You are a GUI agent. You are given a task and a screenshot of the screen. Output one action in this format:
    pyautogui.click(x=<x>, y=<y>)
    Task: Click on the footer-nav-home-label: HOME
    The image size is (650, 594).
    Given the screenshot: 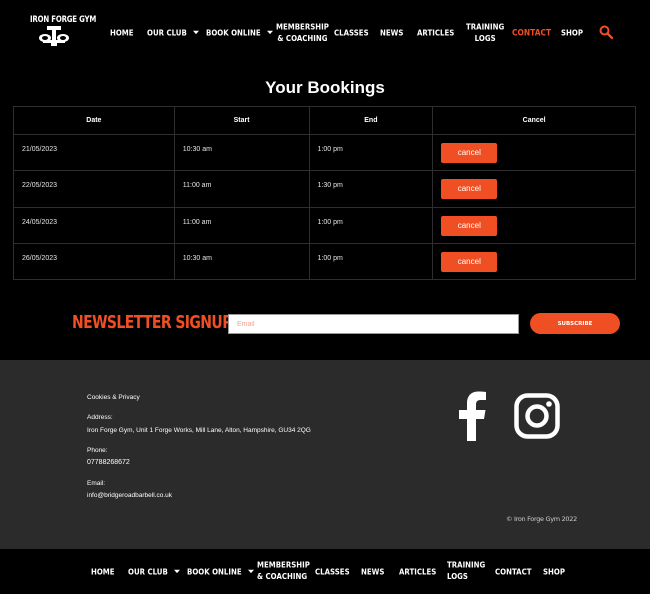 What is the action you would take?
    pyautogui.click(x=103, y=572)
    